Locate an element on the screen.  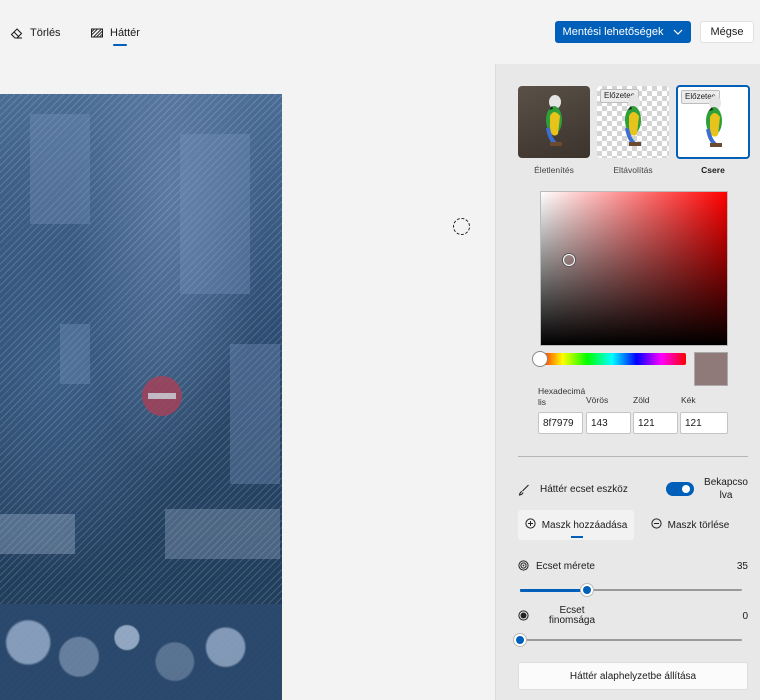
no-entry-sign is located at coordinates (162, 396).